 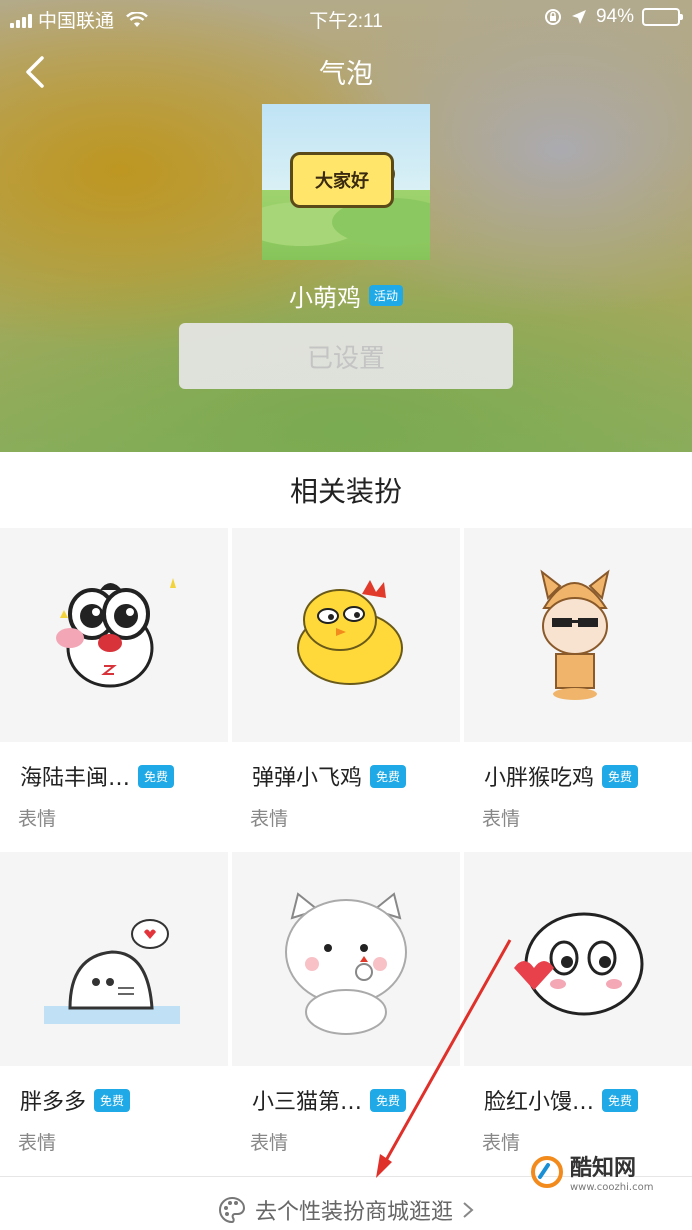 I want to click on bubble-preview-image: 大家好, so click(x=346, y=182).